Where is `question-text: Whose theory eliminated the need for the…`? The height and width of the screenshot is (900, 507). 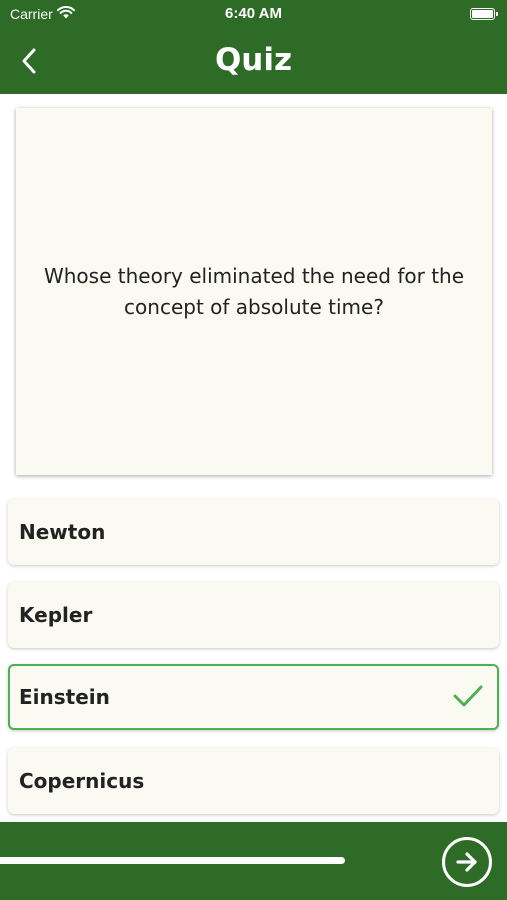
question-text: Whose theory eliminated the need for the… is located at coordinates (254, 291).